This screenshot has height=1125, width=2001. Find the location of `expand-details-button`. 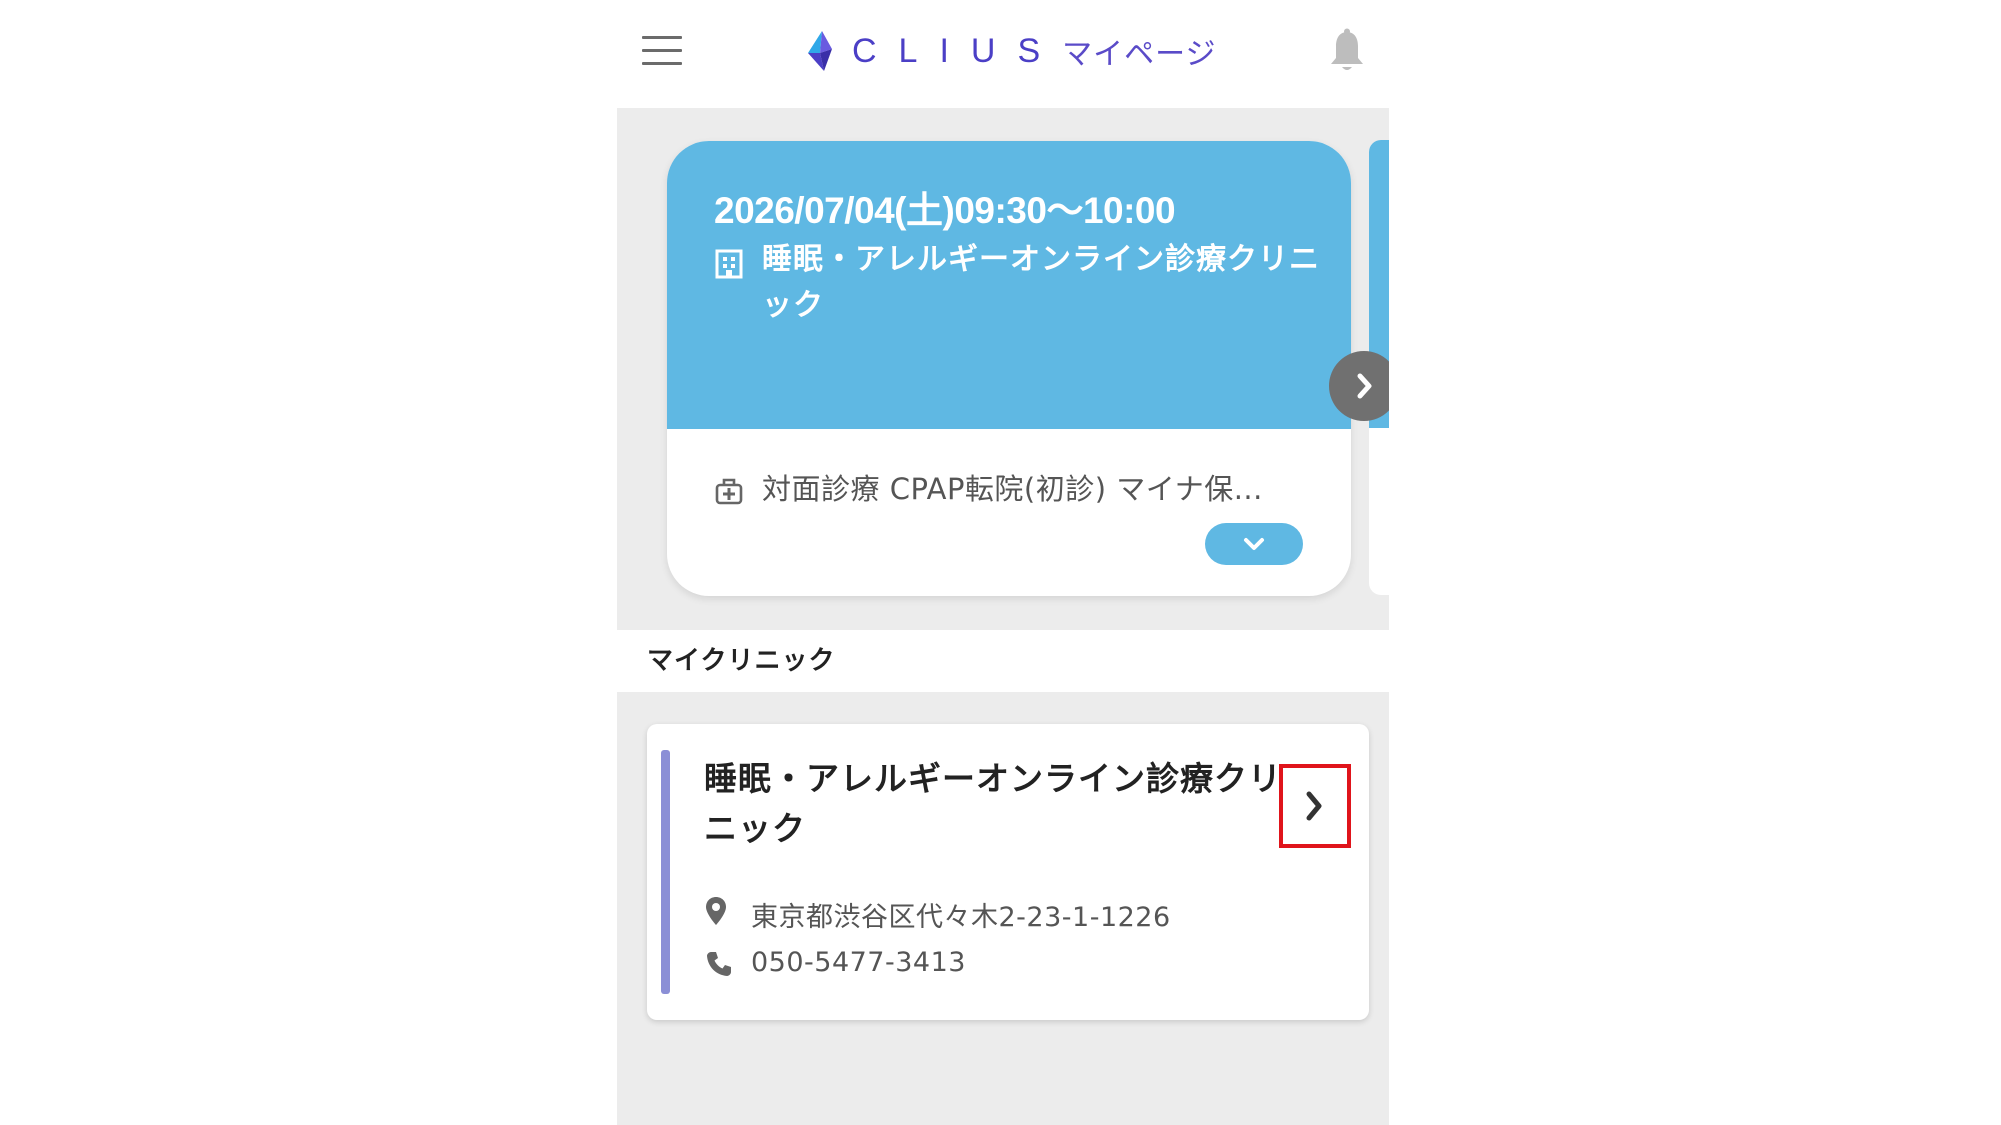

expand-details-button is located at coordinates (1254, 544).